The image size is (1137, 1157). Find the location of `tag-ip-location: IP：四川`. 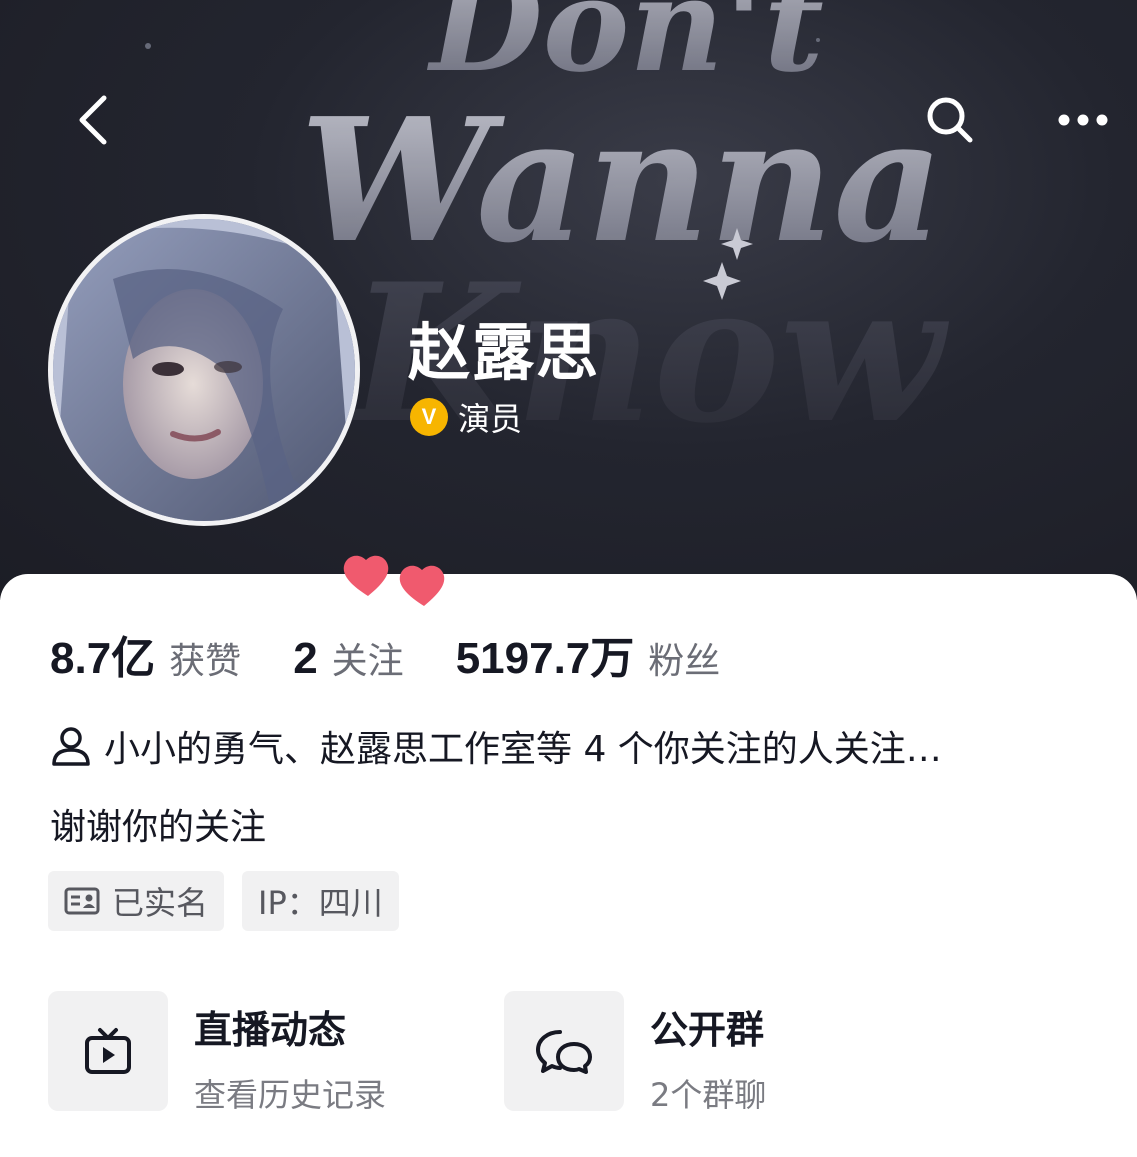

tag-ip-location: IP：四川 is located at coordinates (320, 901).